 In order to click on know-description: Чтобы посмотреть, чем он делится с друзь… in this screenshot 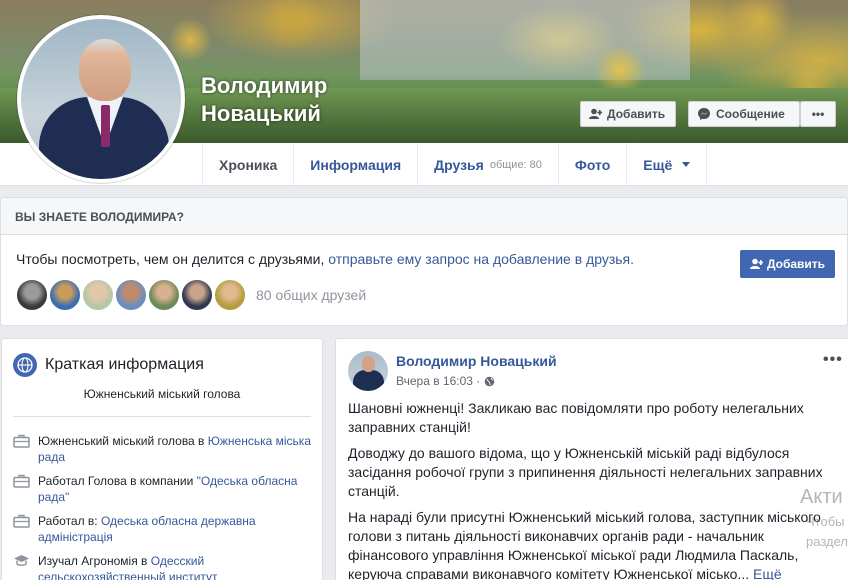, I will do `click(325, 259)`.